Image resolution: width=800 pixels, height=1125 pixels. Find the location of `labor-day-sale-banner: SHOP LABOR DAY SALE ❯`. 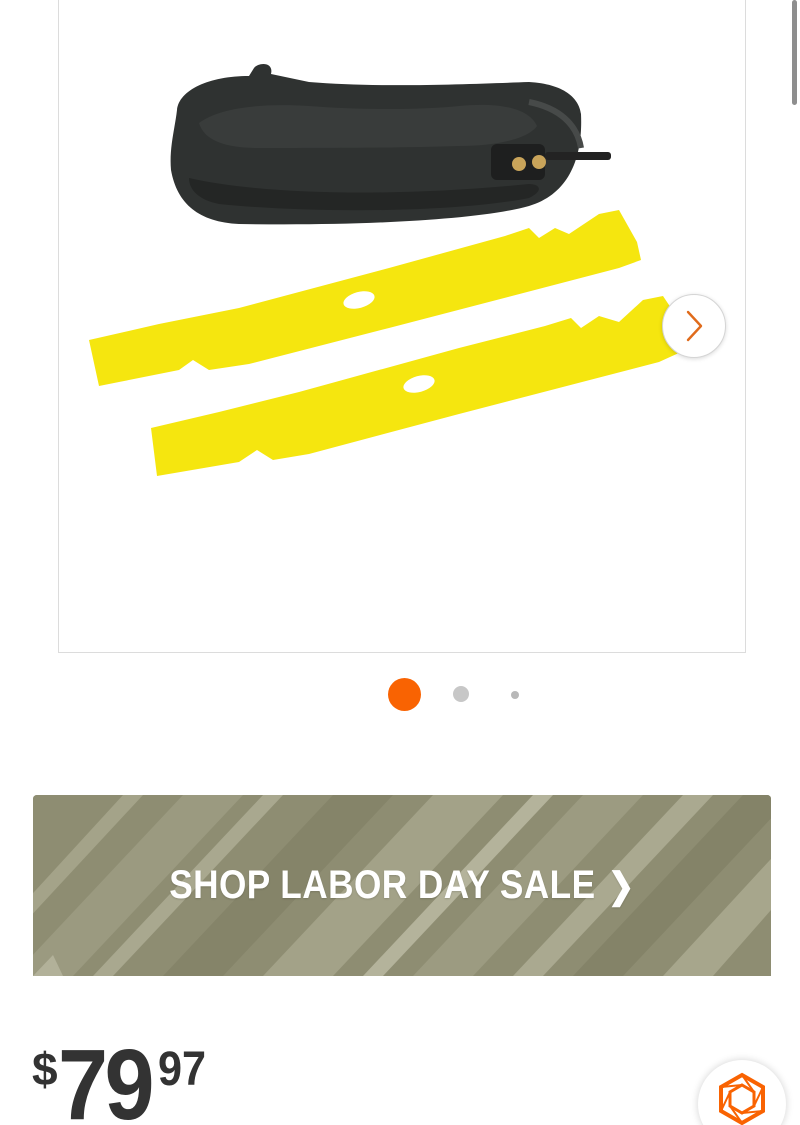

labor-day-sale-banner: SHOP LABOR DAY SALE ❯ is located at coordinates (402, 885).